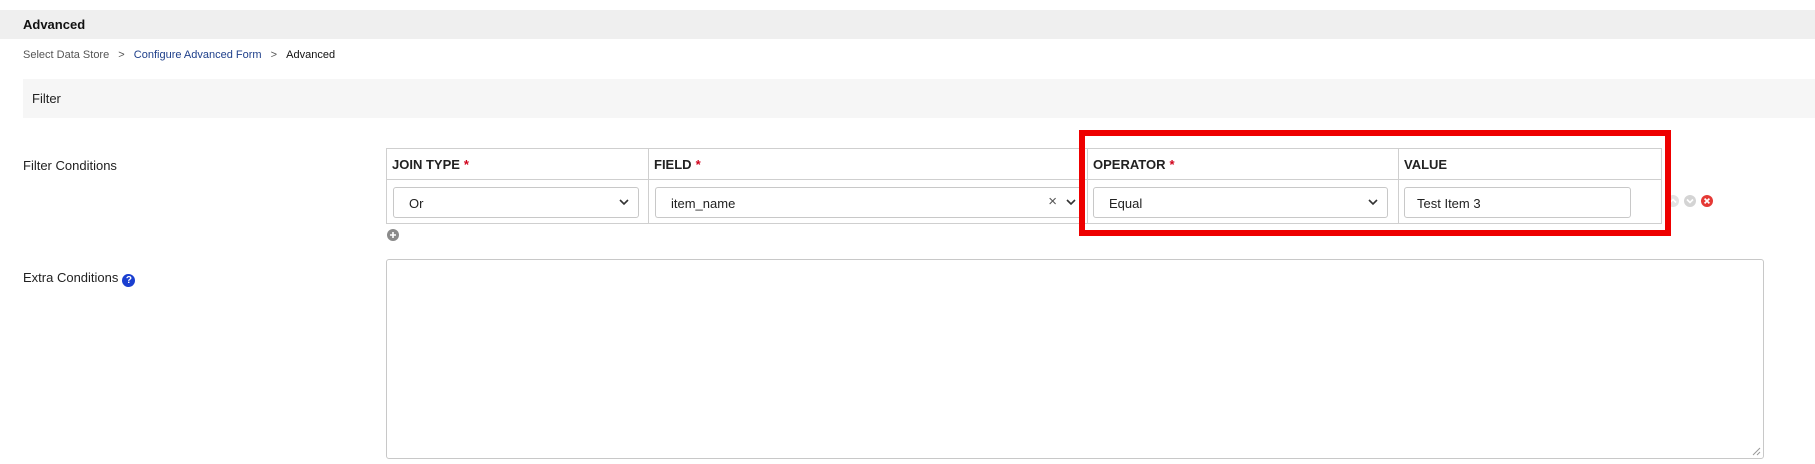 The width and height of the screenshot is (1815, 464). Describe the element at coordinates (516, 202) in the screenshot. I see `join-type-select: Or` at that location.